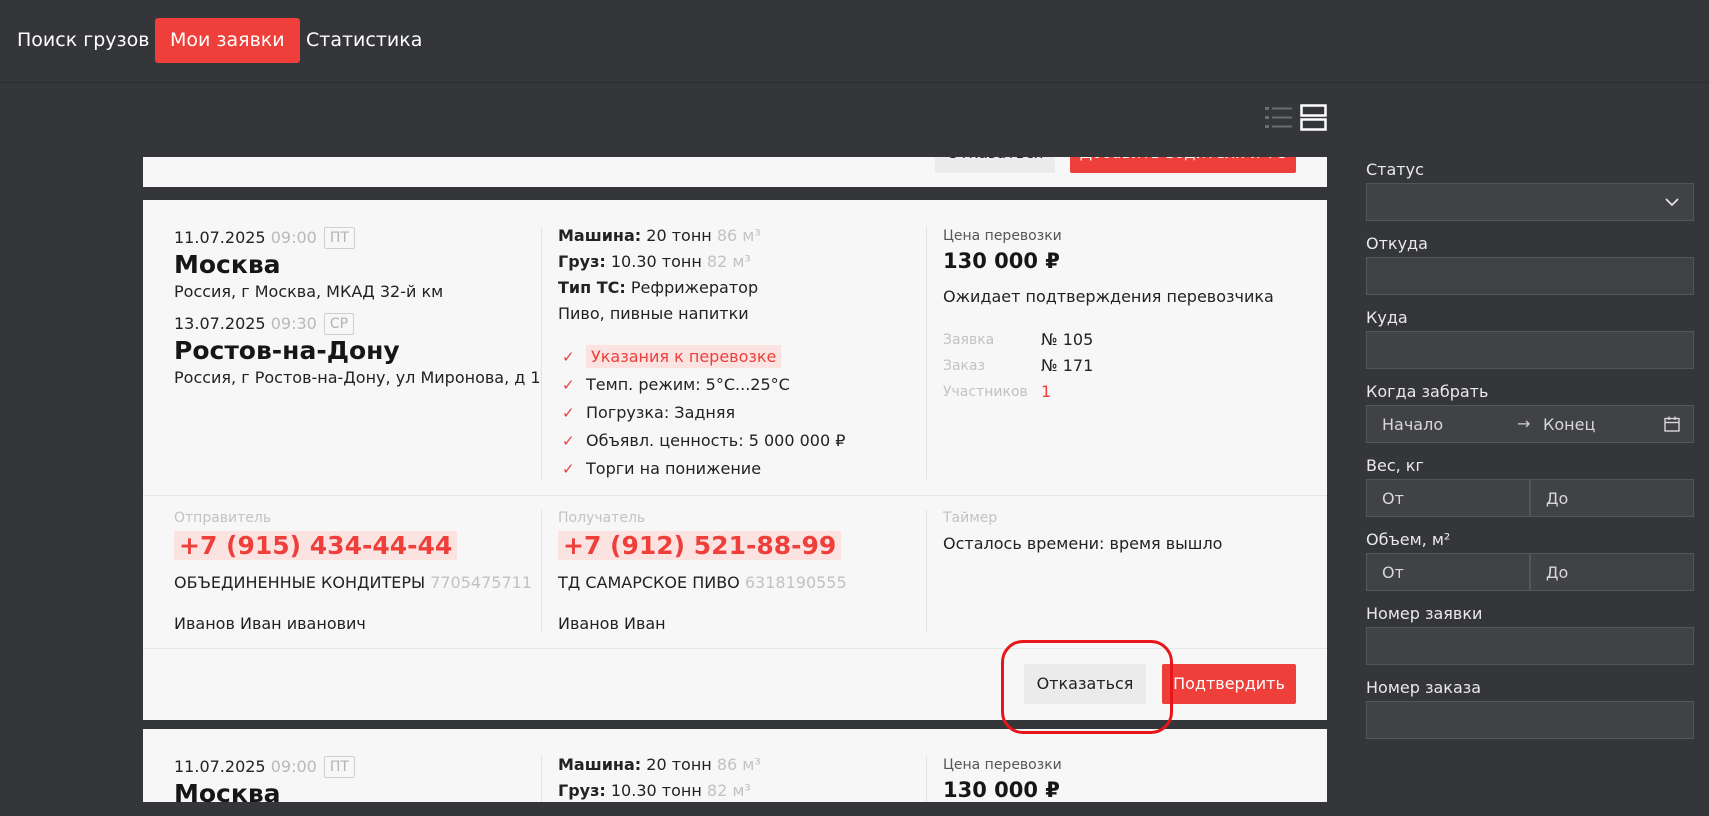 The image size is (1709, 816). Describe the element at coordinates (339, 324) in the screenshot. I see `delivery-day-badge: СР` at that location.